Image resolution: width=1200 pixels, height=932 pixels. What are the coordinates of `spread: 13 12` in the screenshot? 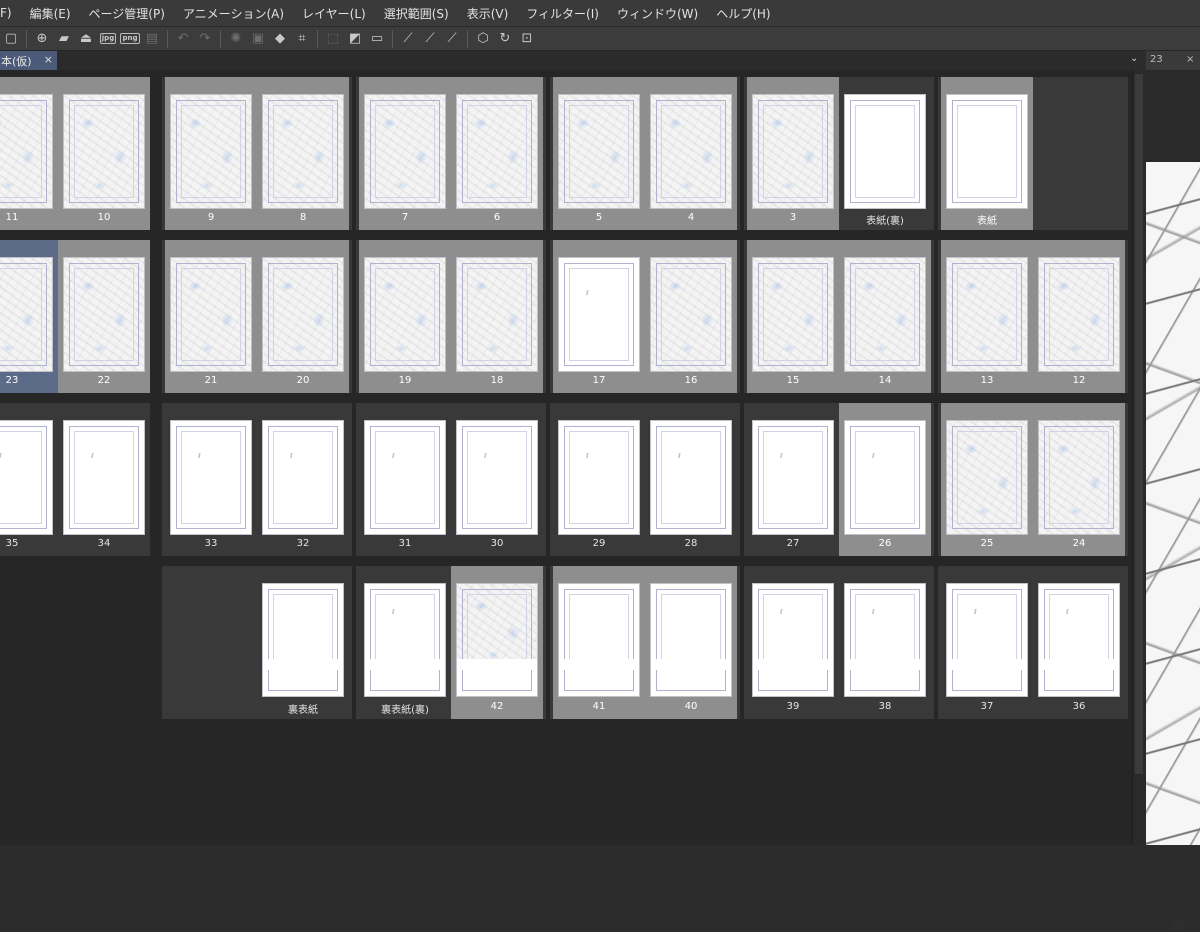 It's located at (1033, 316).